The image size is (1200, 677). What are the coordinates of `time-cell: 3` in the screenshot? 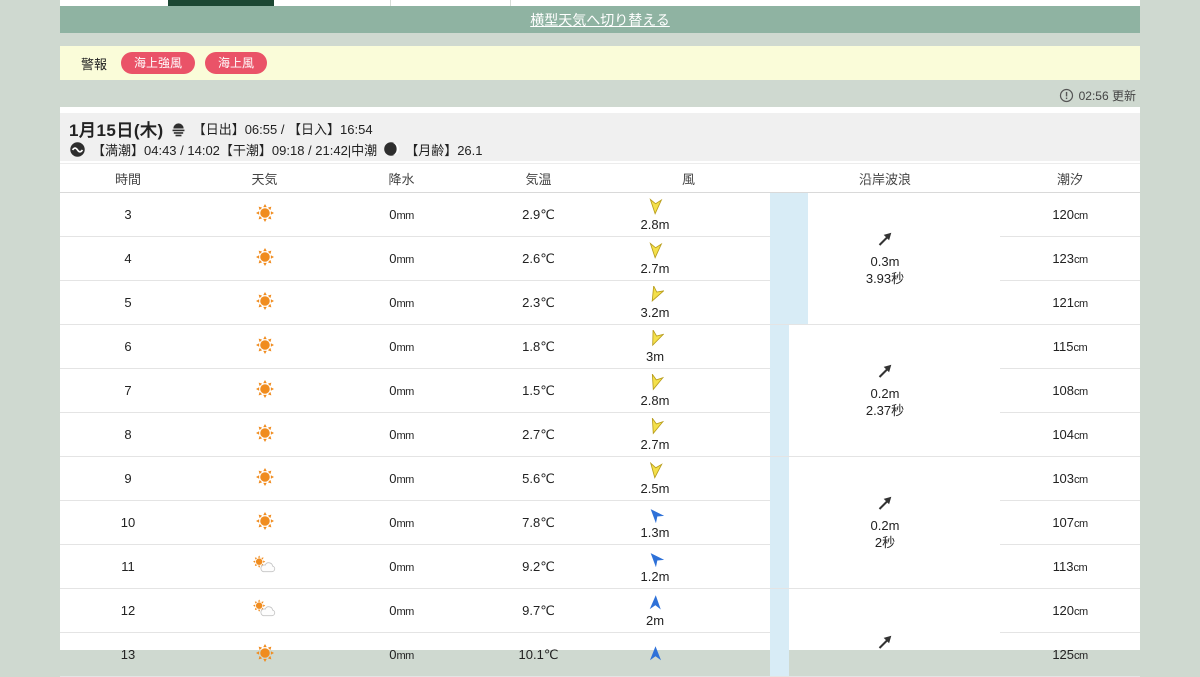 It's located at (128, 214).